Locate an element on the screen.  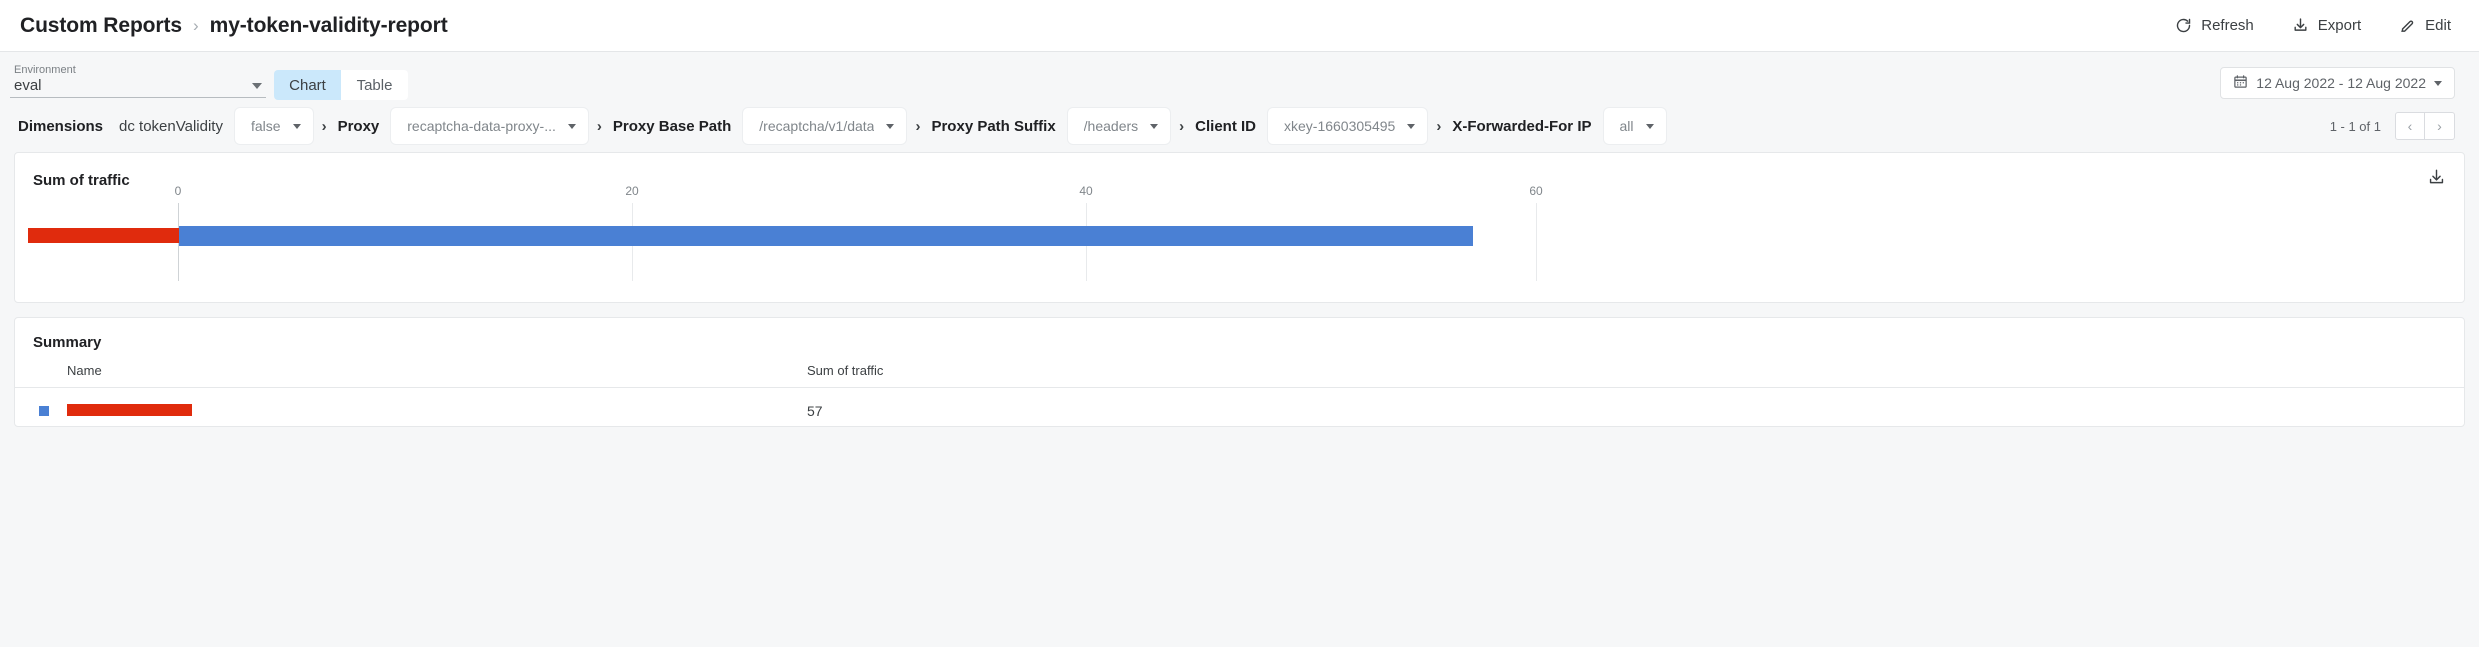
dimension-token-validity: dc tokenValidity false is located at coordinates (216, 126).